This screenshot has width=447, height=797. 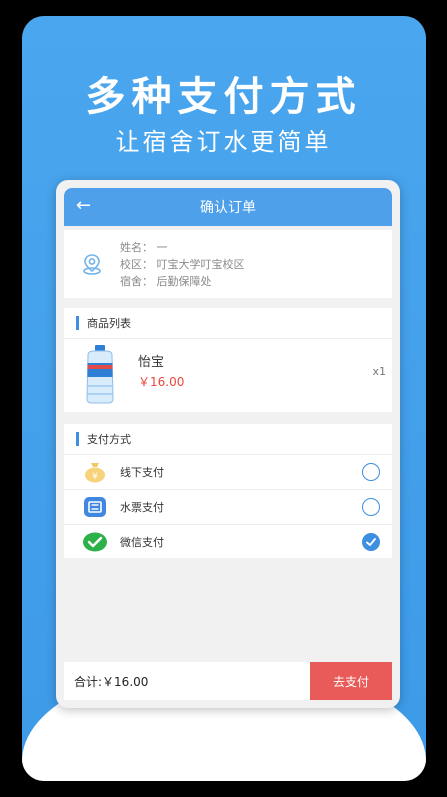 I want to click on address-campus: 校区： 叮宝大学叮宝校区, so click(x=182, y=264).